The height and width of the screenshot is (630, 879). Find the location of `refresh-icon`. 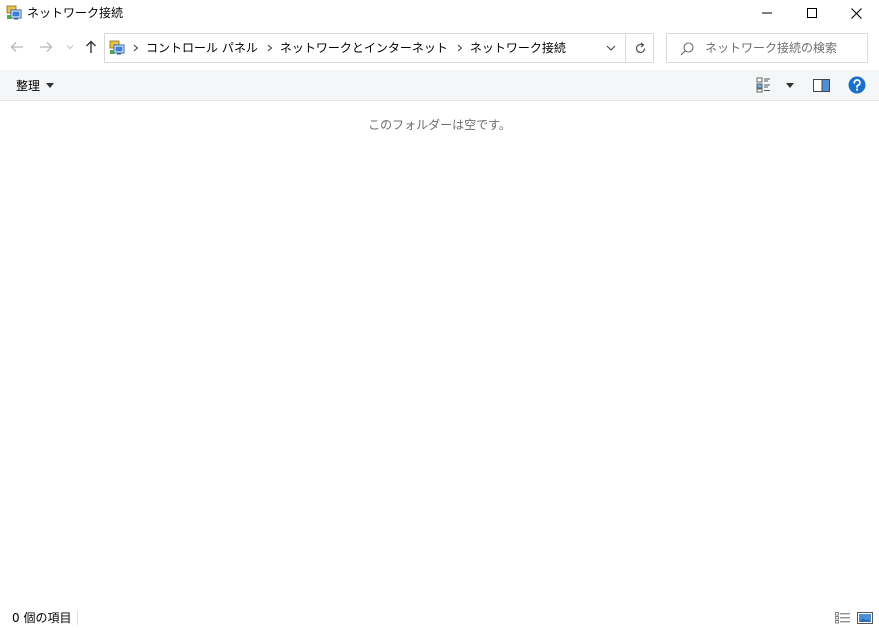

refresh-icon is located at coordinates (640, 47).